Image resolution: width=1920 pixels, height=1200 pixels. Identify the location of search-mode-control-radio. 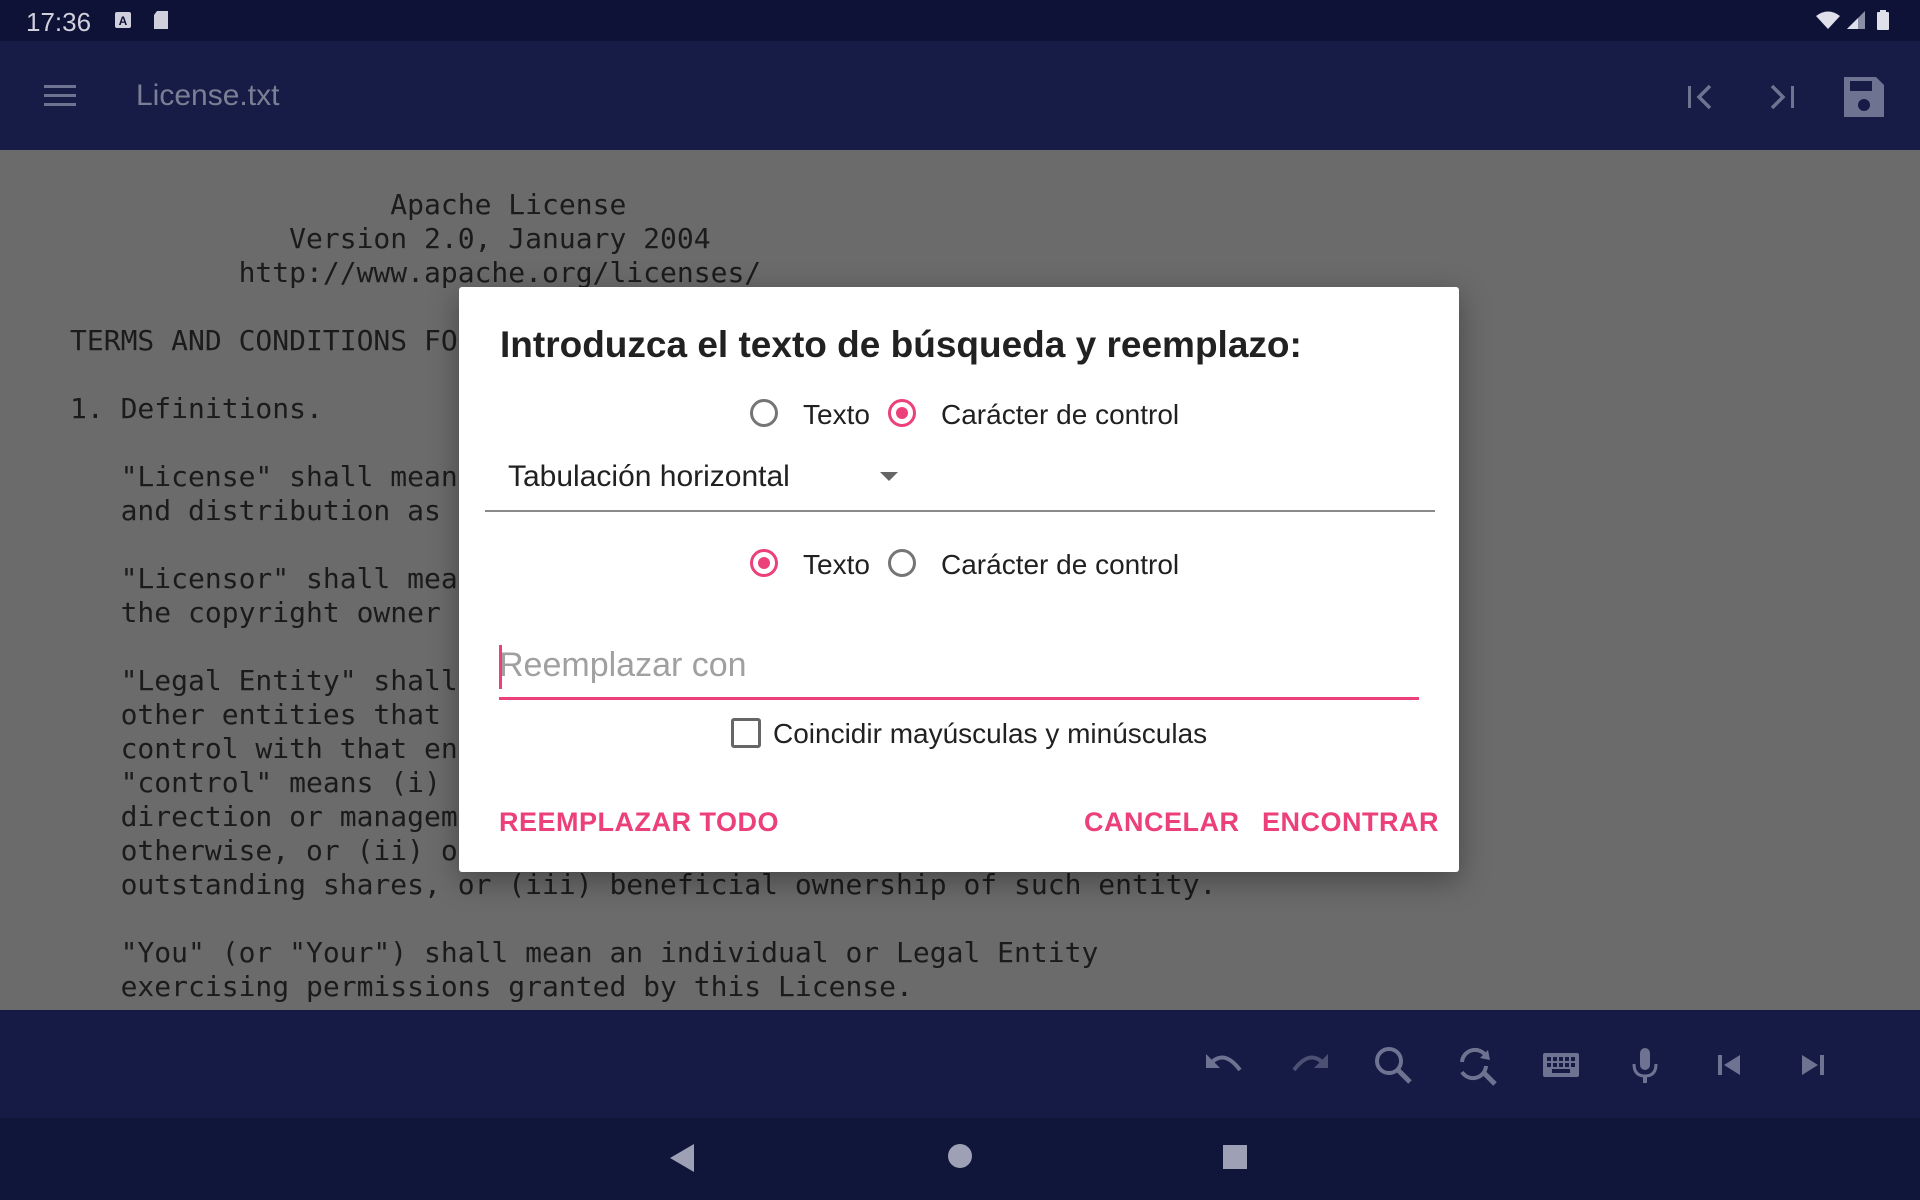
(902, 413).